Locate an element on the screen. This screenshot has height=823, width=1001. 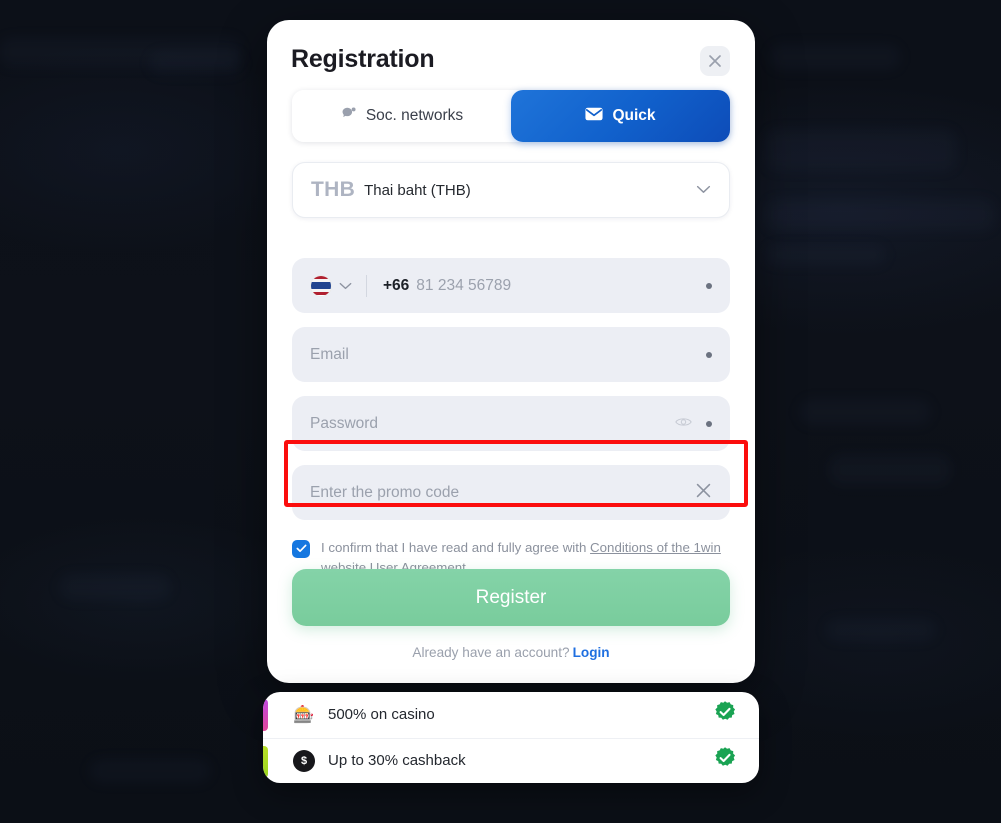
agreement-checkbox is located at coordinates (301, 549).